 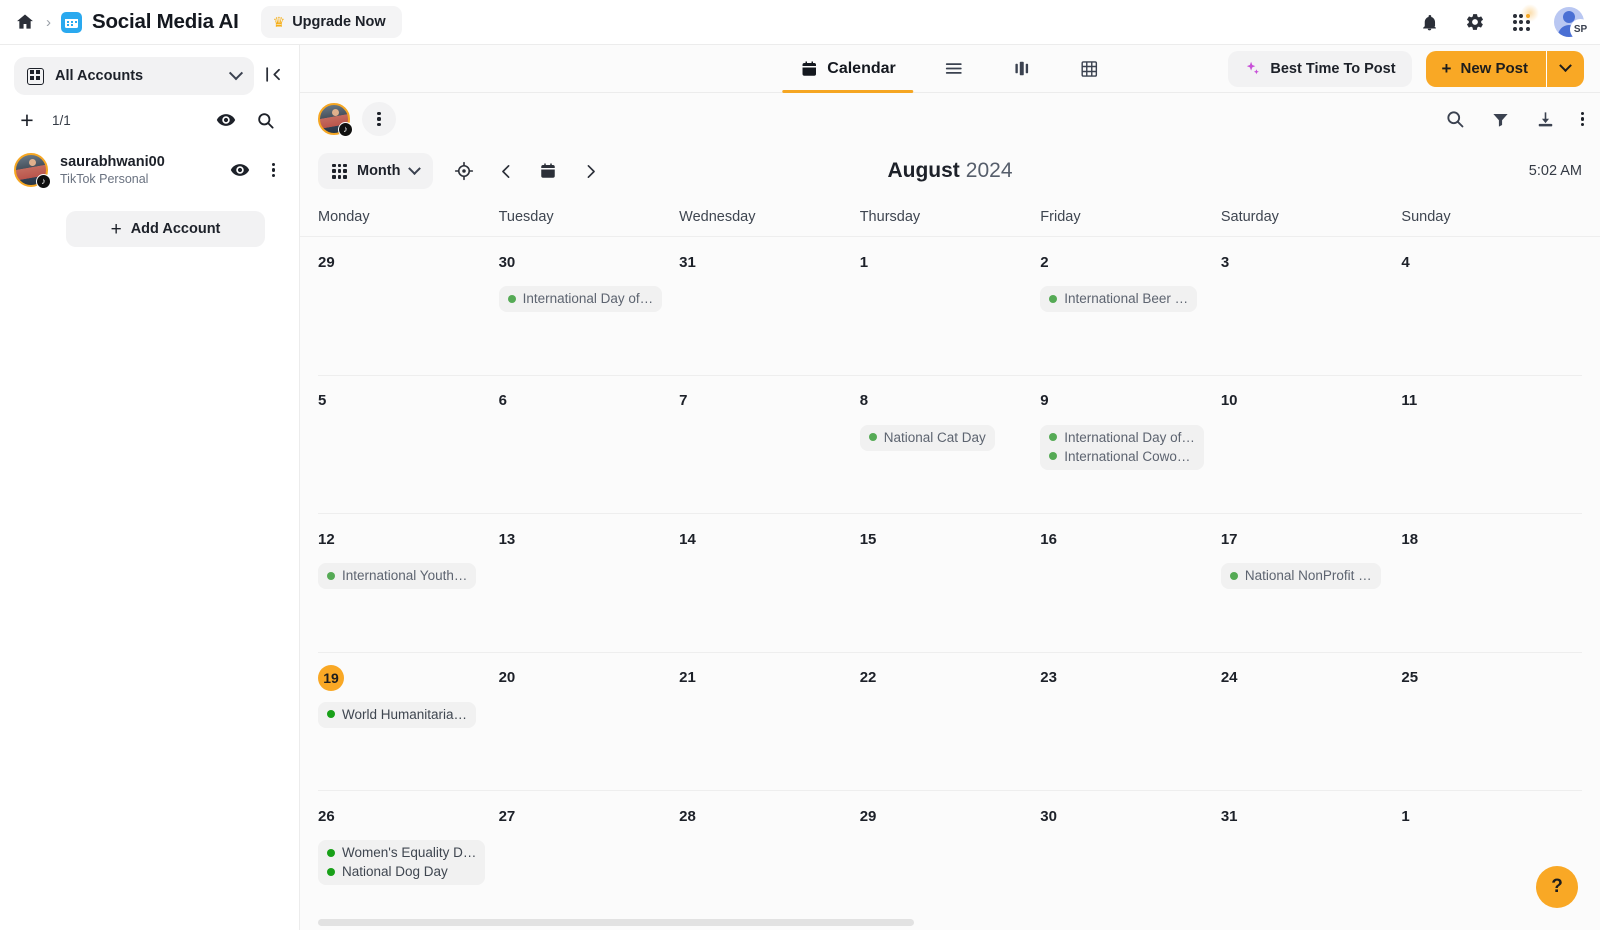 What do you see at coordinates (1311, 451) in the screenshot?
I see `calendar-day-cell: 10` at bounding box center [1311, 451].